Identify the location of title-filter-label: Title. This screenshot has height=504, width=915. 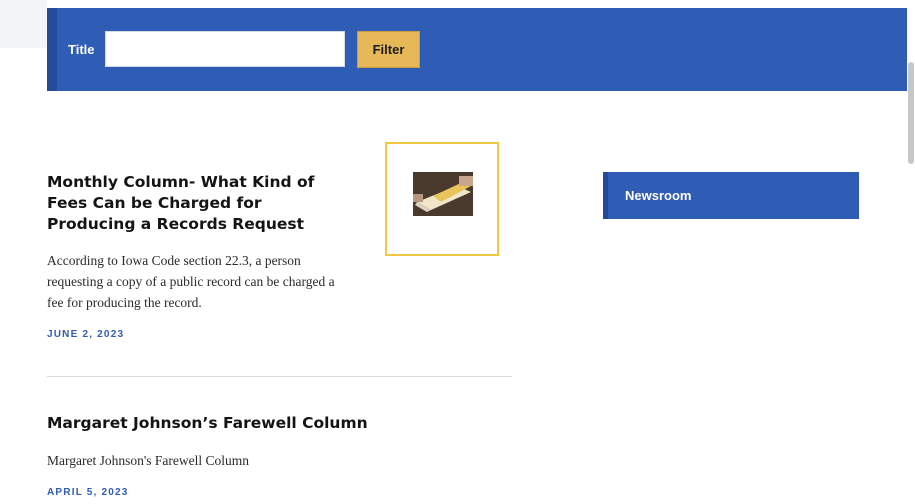
(81, 49).